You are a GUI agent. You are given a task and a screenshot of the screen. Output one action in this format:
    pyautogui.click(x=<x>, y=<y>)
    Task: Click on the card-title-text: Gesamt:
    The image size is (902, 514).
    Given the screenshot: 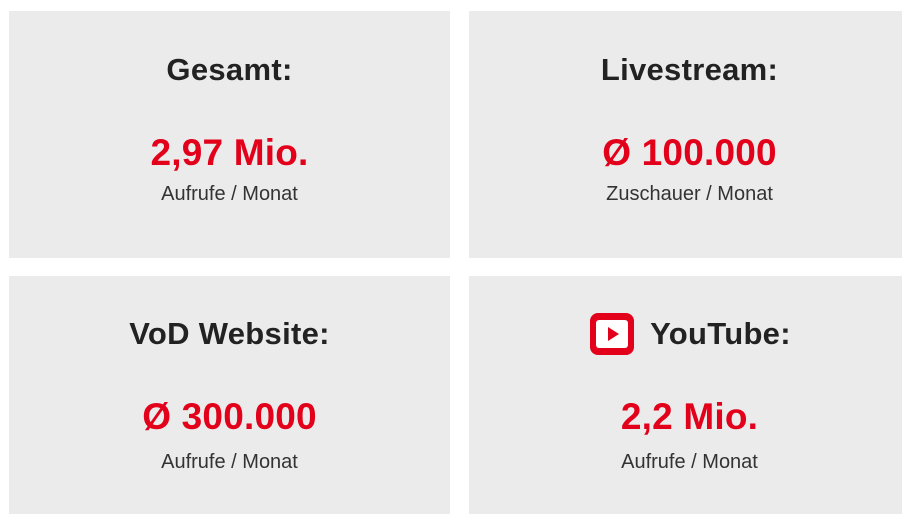 What is the action you would take?
    pyautogui.click(x=229, y=69)
    